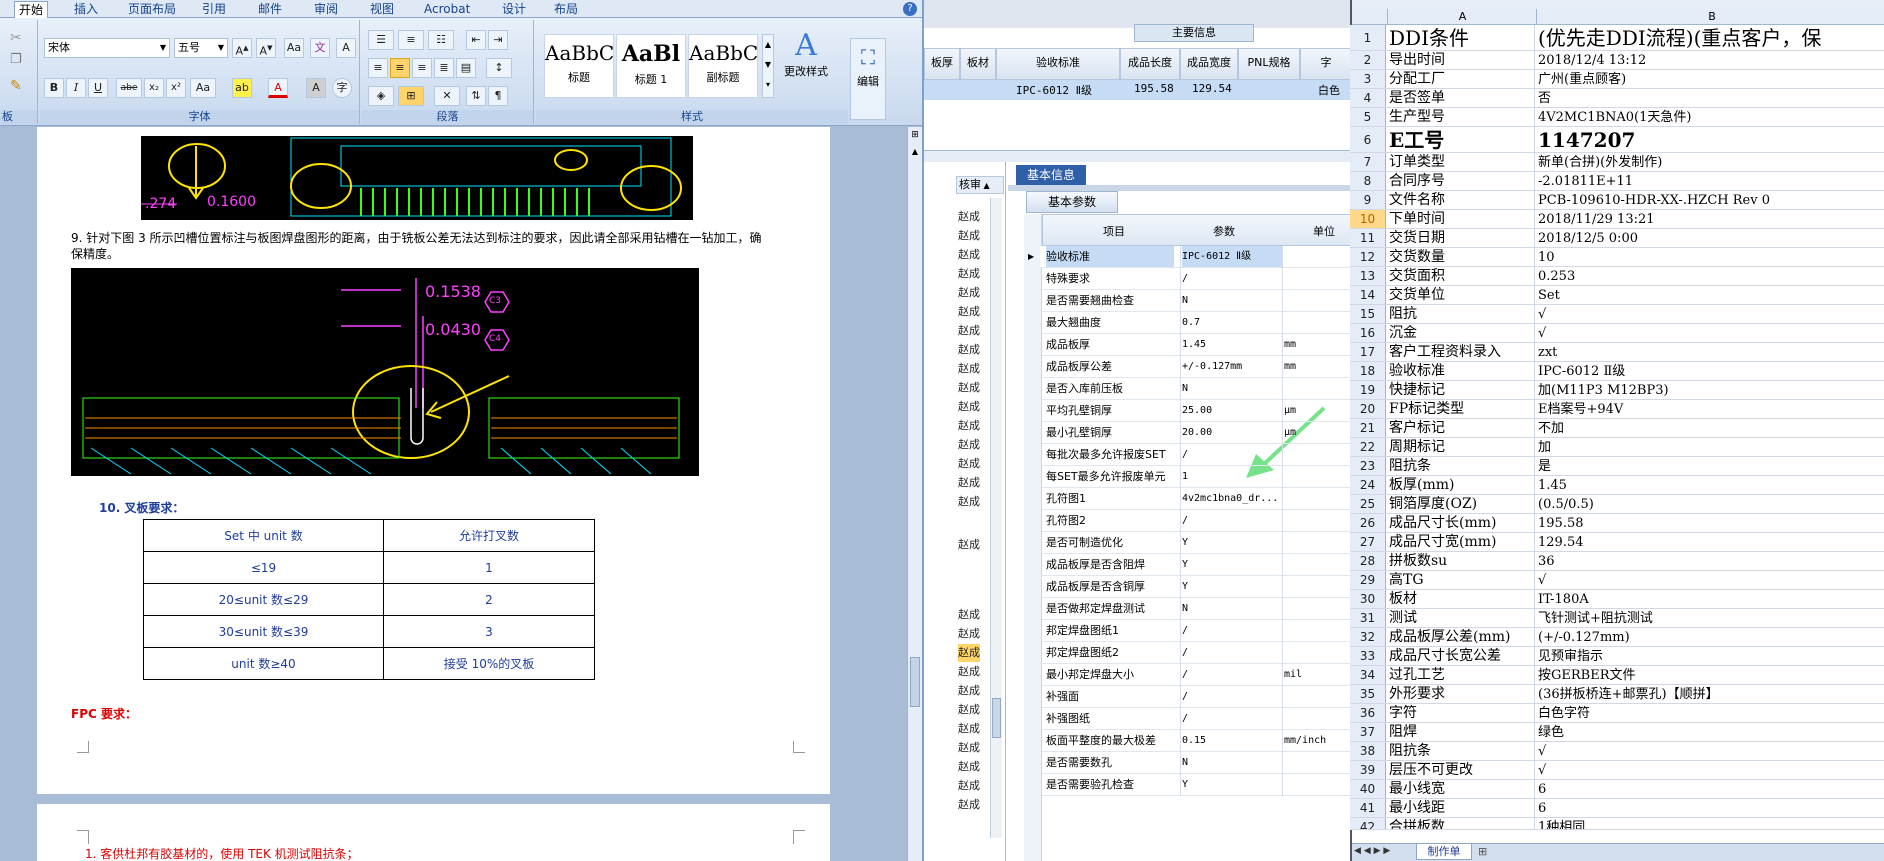 The width and height of the screenshot is (1884, 861). I want to click on bullets-icon: ☰, so click(381, 40).